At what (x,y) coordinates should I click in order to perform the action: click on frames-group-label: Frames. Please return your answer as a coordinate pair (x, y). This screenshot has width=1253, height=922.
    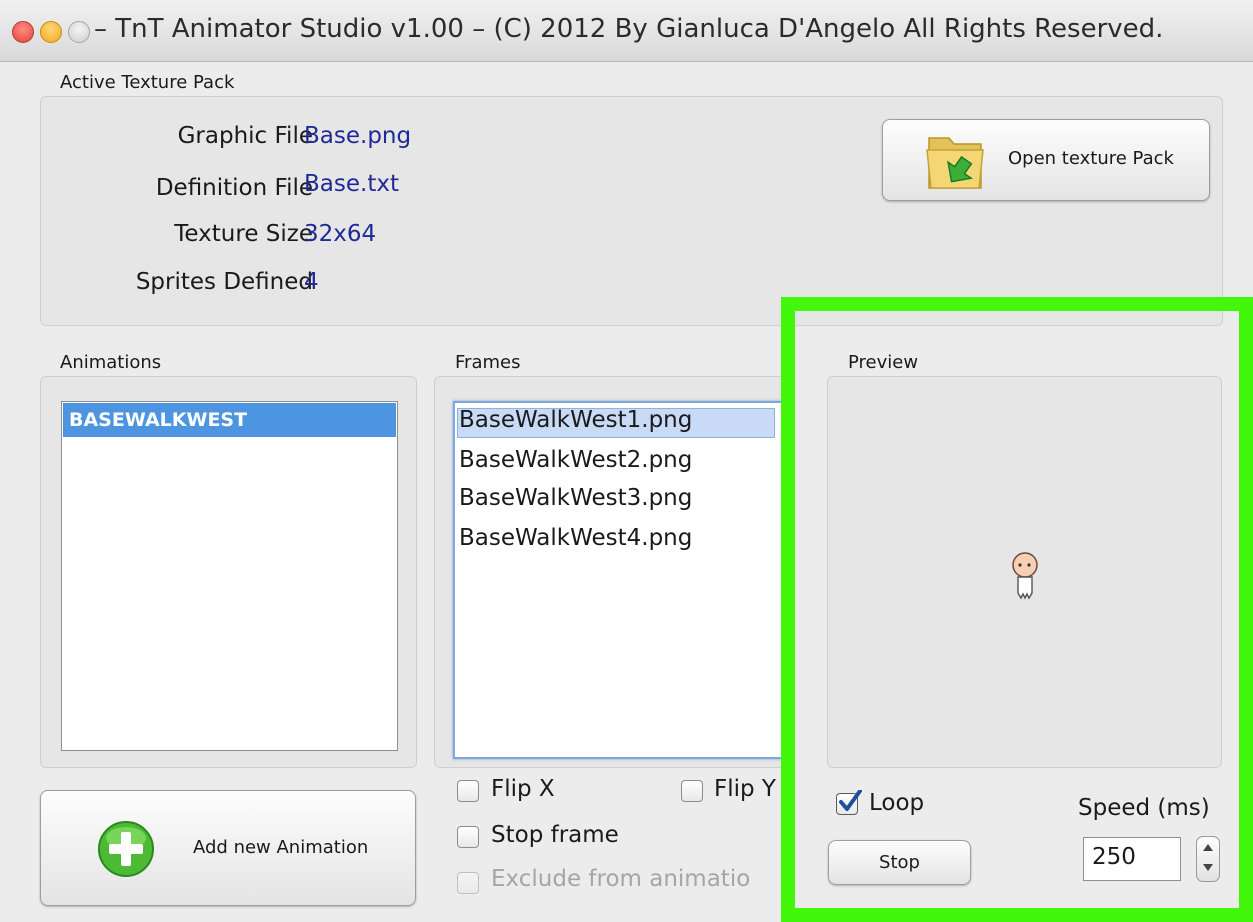
    Looking at the image, I should click on (488, 362).